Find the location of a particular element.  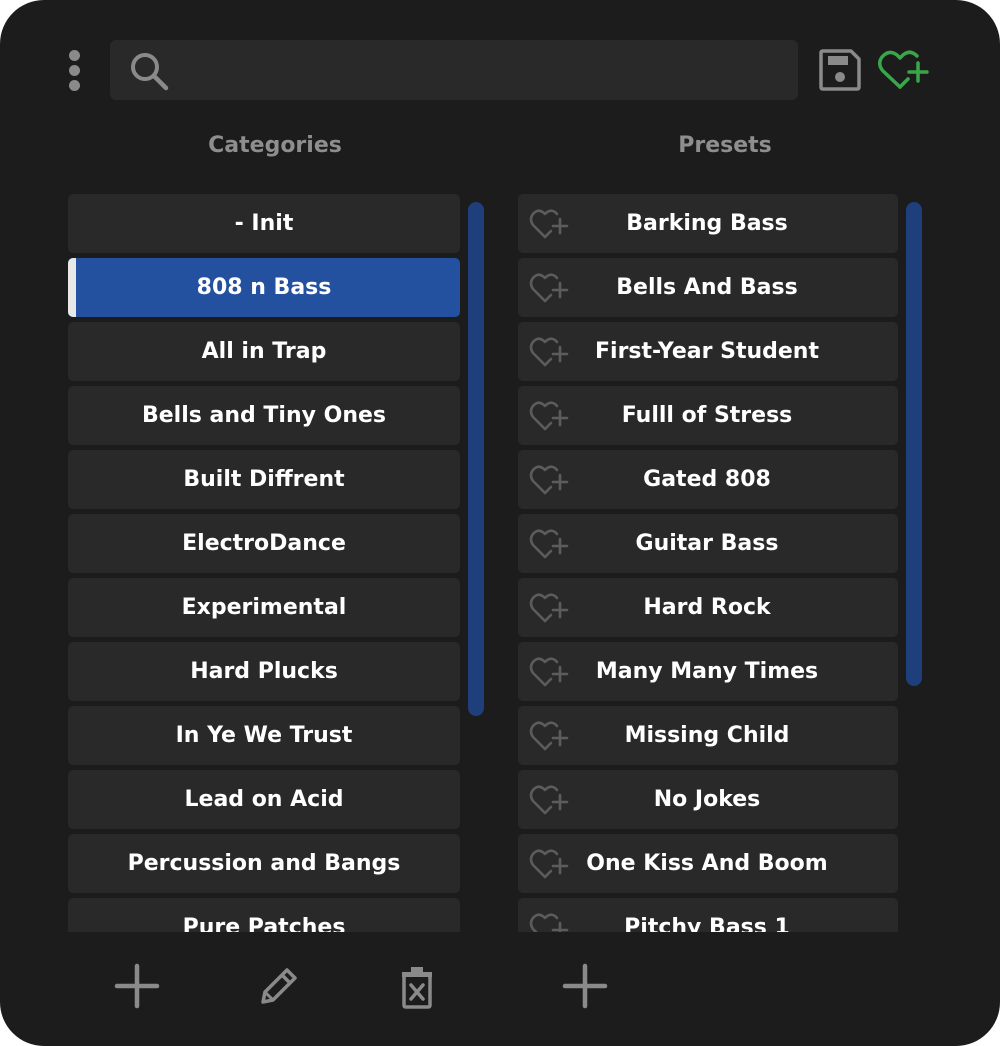

category-item: Hard Plucks is located at coordinates (264, 671).